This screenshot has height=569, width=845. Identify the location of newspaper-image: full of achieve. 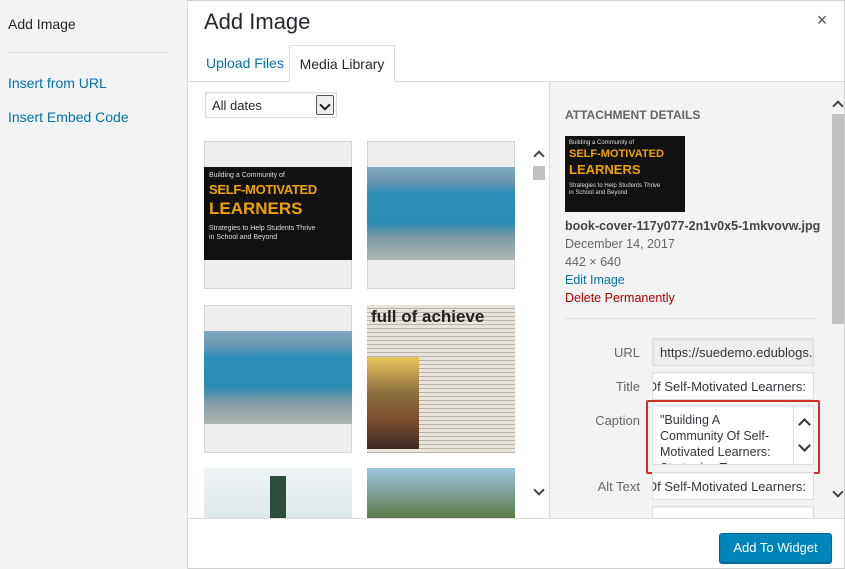
(441, 379).